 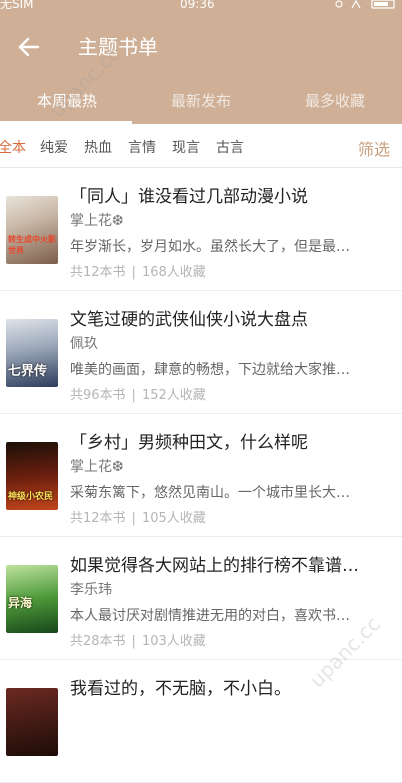 What do you see at coordinates (138, 395) in the screenshot?
I see `booklist-meta: 共96本书 | 152人收藏` at bounding box center [138, 395].